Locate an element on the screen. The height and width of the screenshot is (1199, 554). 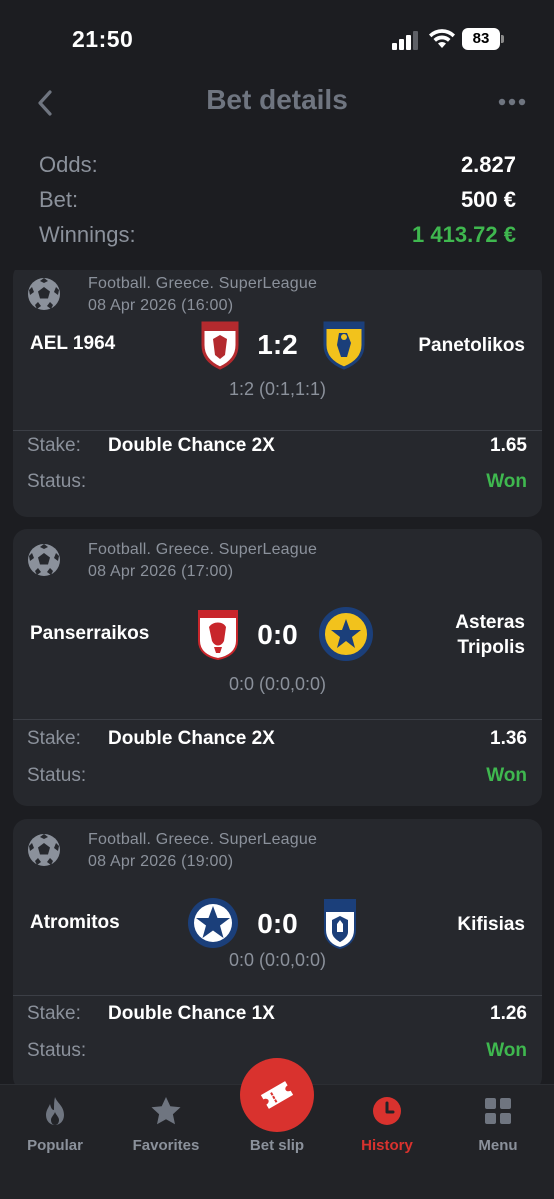
tab-history: History is located at coordinates (387, 1130).